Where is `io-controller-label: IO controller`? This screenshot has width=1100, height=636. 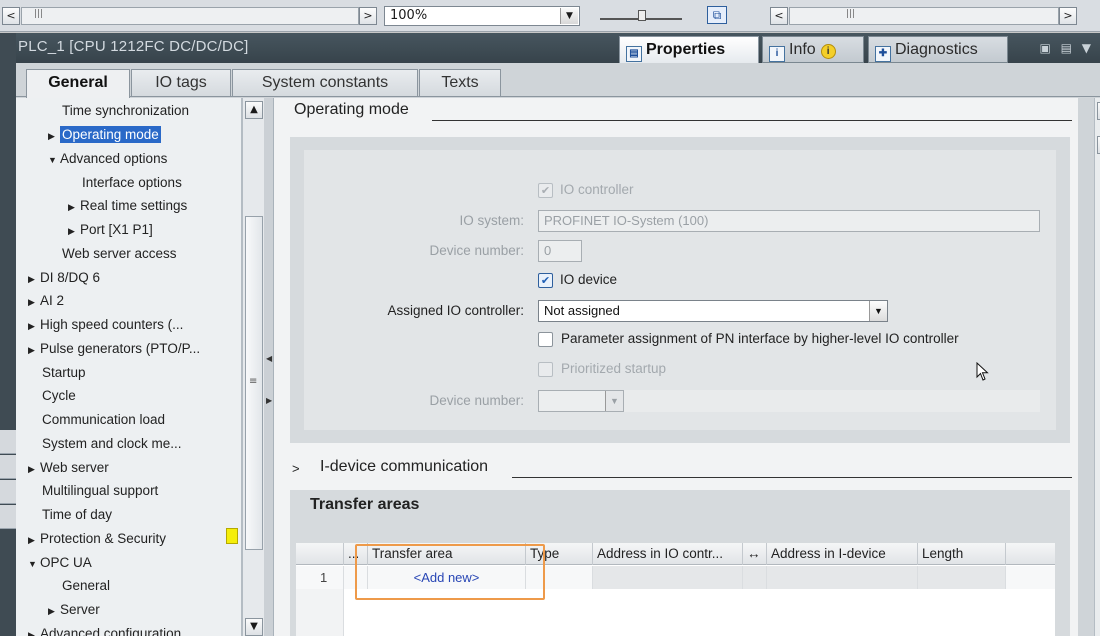
io-controller-label: IO controller is located at coordinates (597, 189).